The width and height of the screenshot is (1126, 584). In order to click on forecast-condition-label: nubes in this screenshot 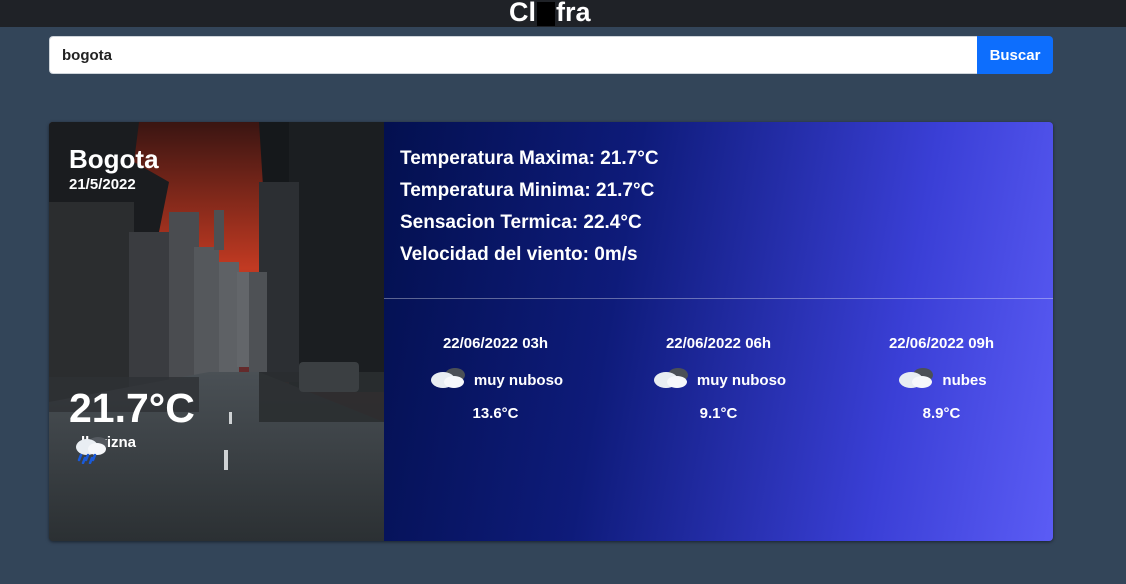, I will do `click(964, 380)`.